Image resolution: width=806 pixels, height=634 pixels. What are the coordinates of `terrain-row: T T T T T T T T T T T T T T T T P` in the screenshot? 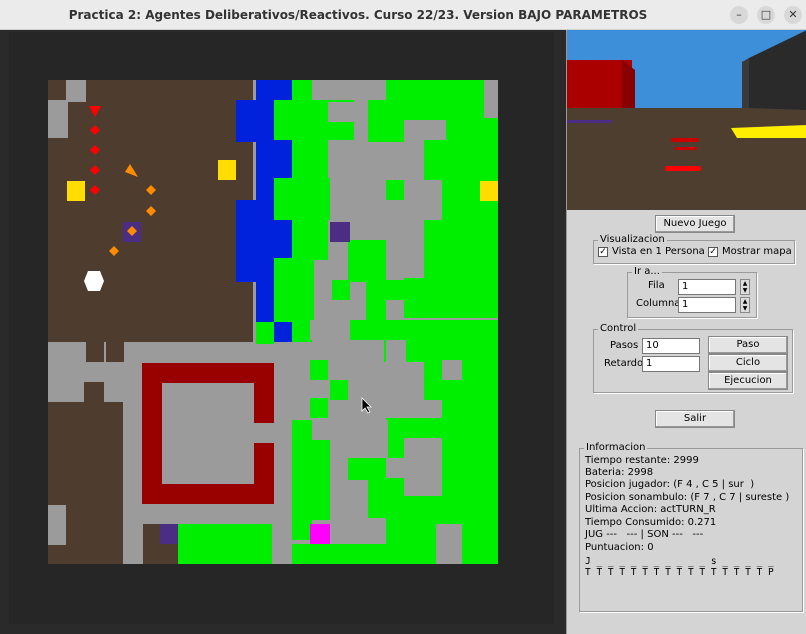 It's located at (679, 572).